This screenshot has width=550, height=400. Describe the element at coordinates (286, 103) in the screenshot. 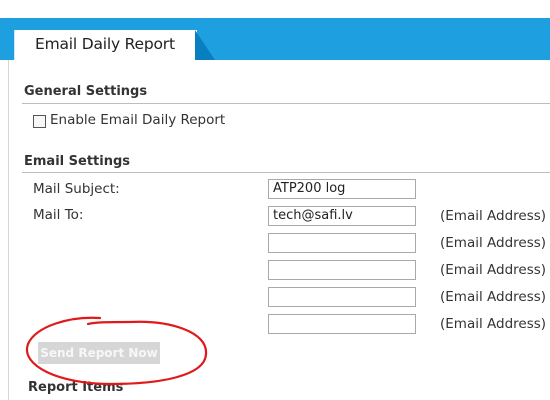

I see `general-settings-divider` at that location.